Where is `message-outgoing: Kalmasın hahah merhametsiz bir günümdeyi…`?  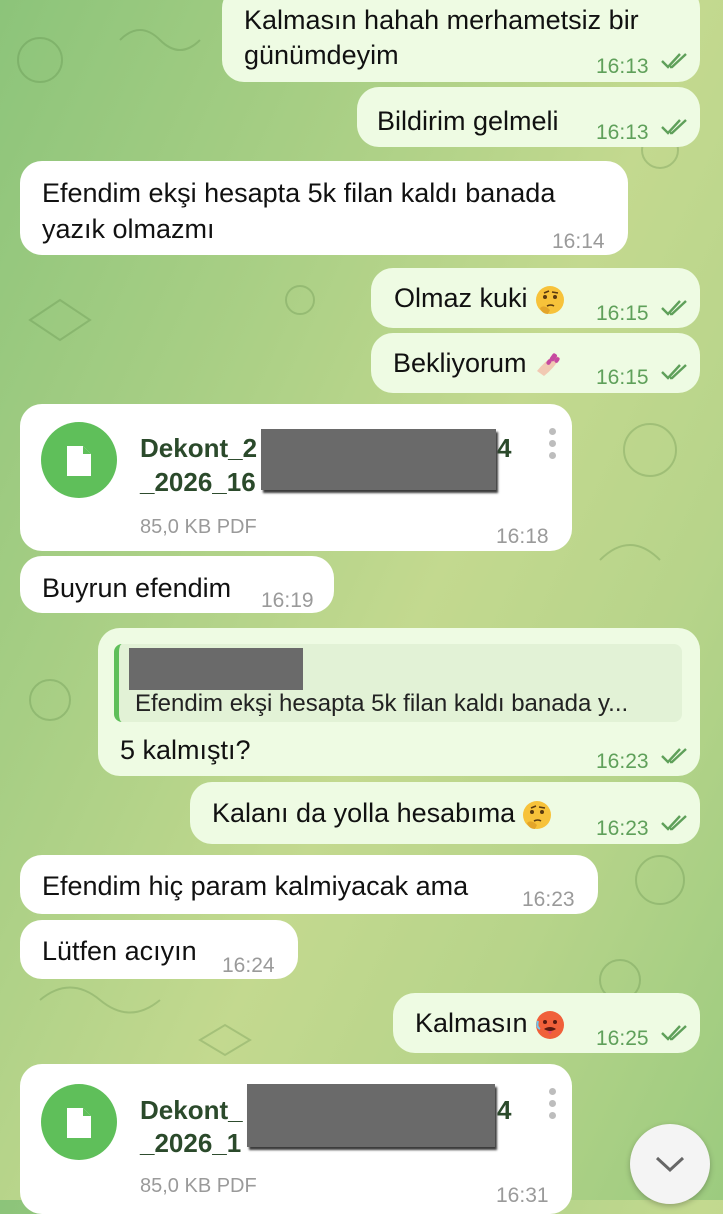
message-outgoing: Kalmasın hahah merhametsiz bir günümdeyi… is located at coordinates (461, 41).